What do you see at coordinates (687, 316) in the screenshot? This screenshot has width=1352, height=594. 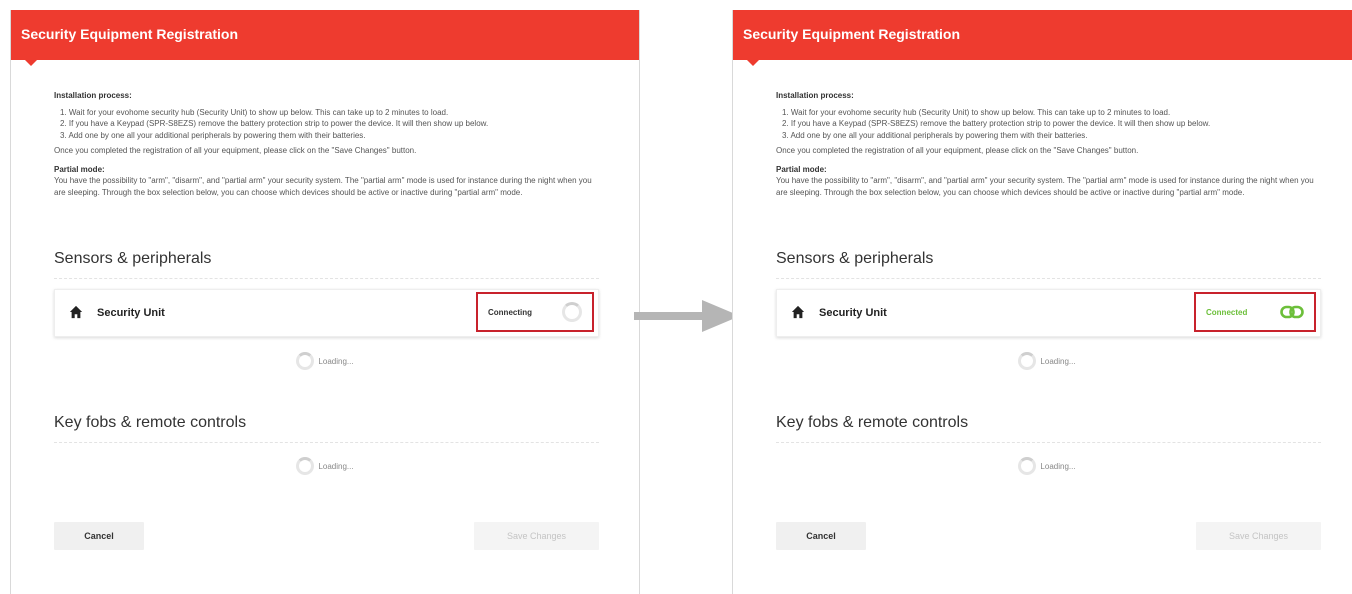 I see `transition-arrow-icon` at bounding box center [687, 316].